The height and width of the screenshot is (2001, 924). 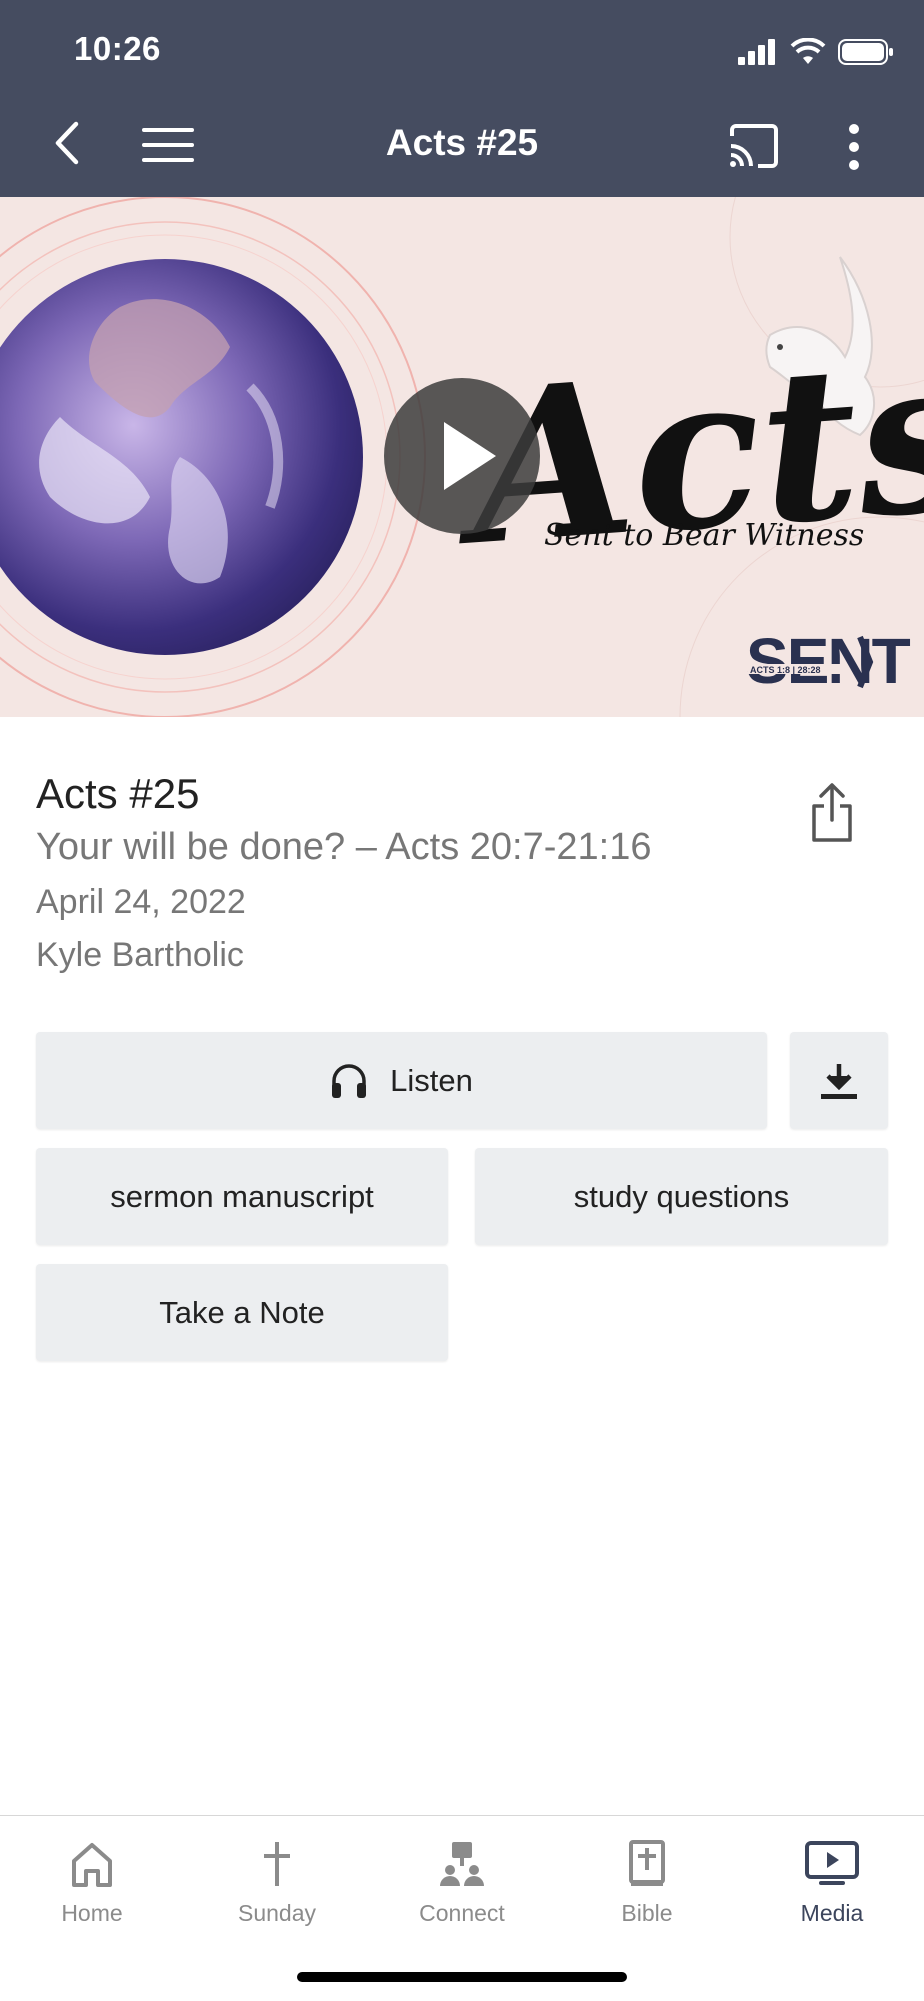 I want to click on cast-button, so click(x=754, y=148).